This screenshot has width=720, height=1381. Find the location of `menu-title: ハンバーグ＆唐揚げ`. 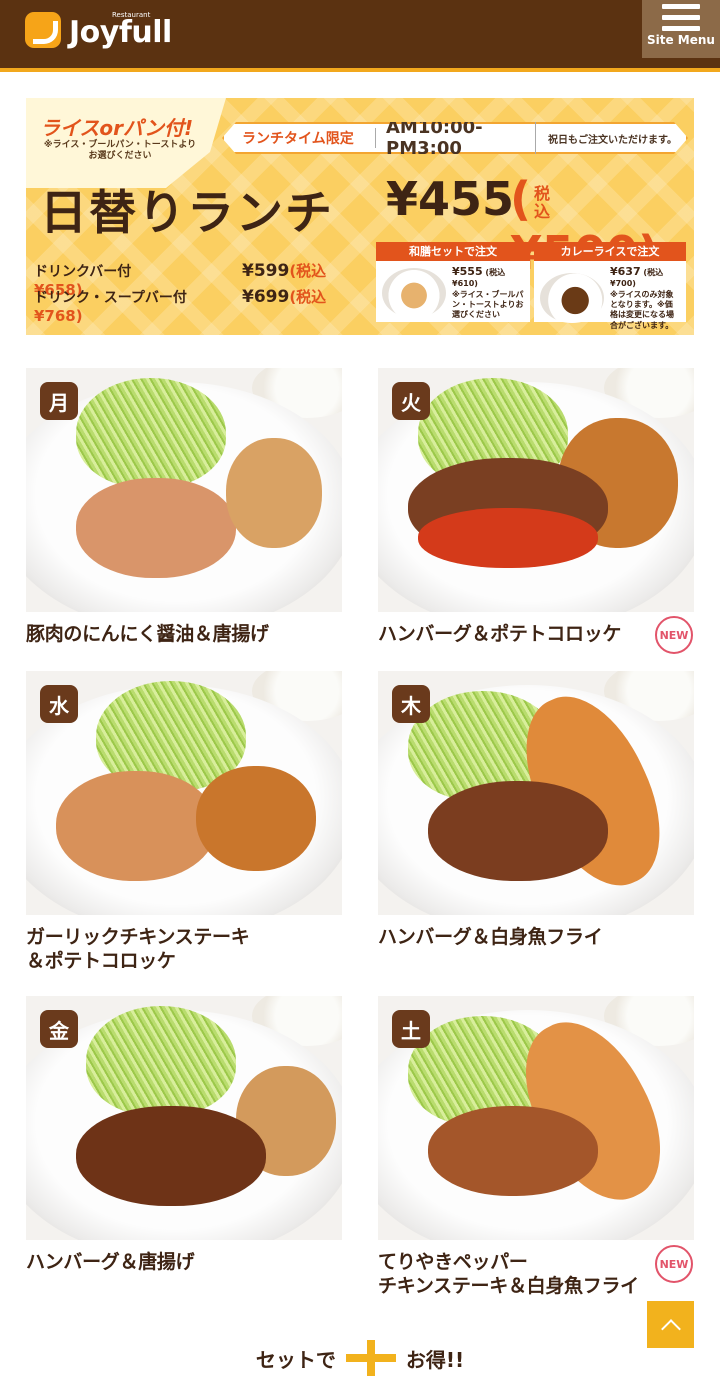

menu-title: ハンバーグ＆唐揚げ is located at coordinates (110, 1262).